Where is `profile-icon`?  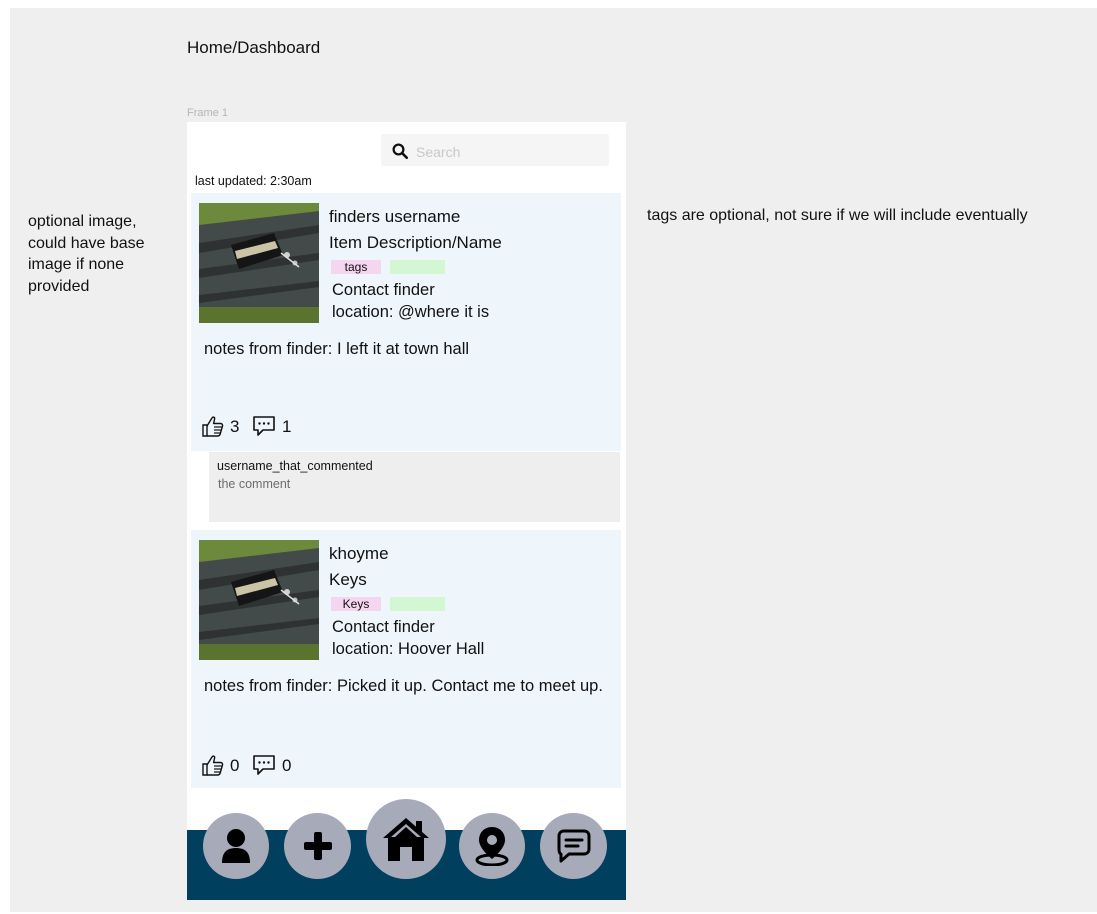
profile-icon is located at coordinates (236, 846).